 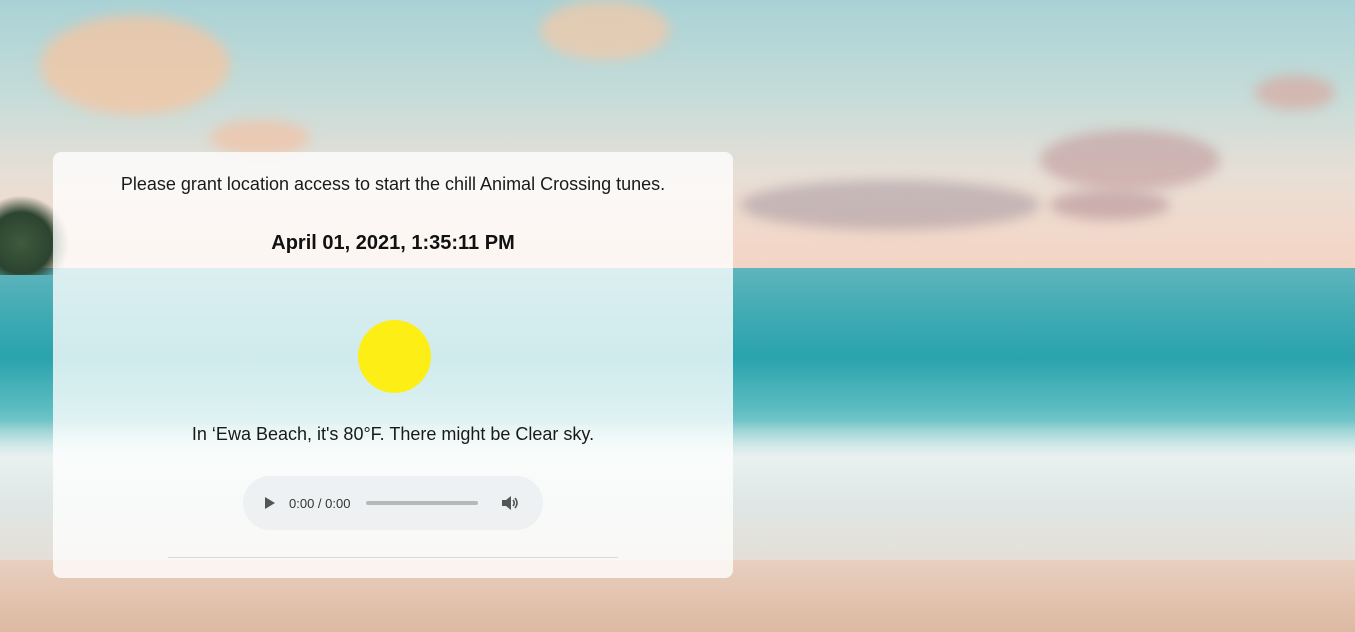 What do you see at coordinates (394, 356) in the screenshot?
I see `sun-icon` at bounding box center [394, 356].